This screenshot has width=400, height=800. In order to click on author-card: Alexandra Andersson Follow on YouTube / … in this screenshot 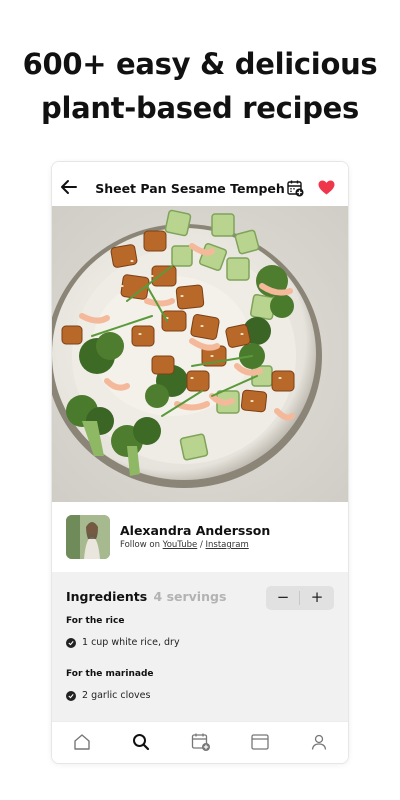, I will do `click(200, 537)`.